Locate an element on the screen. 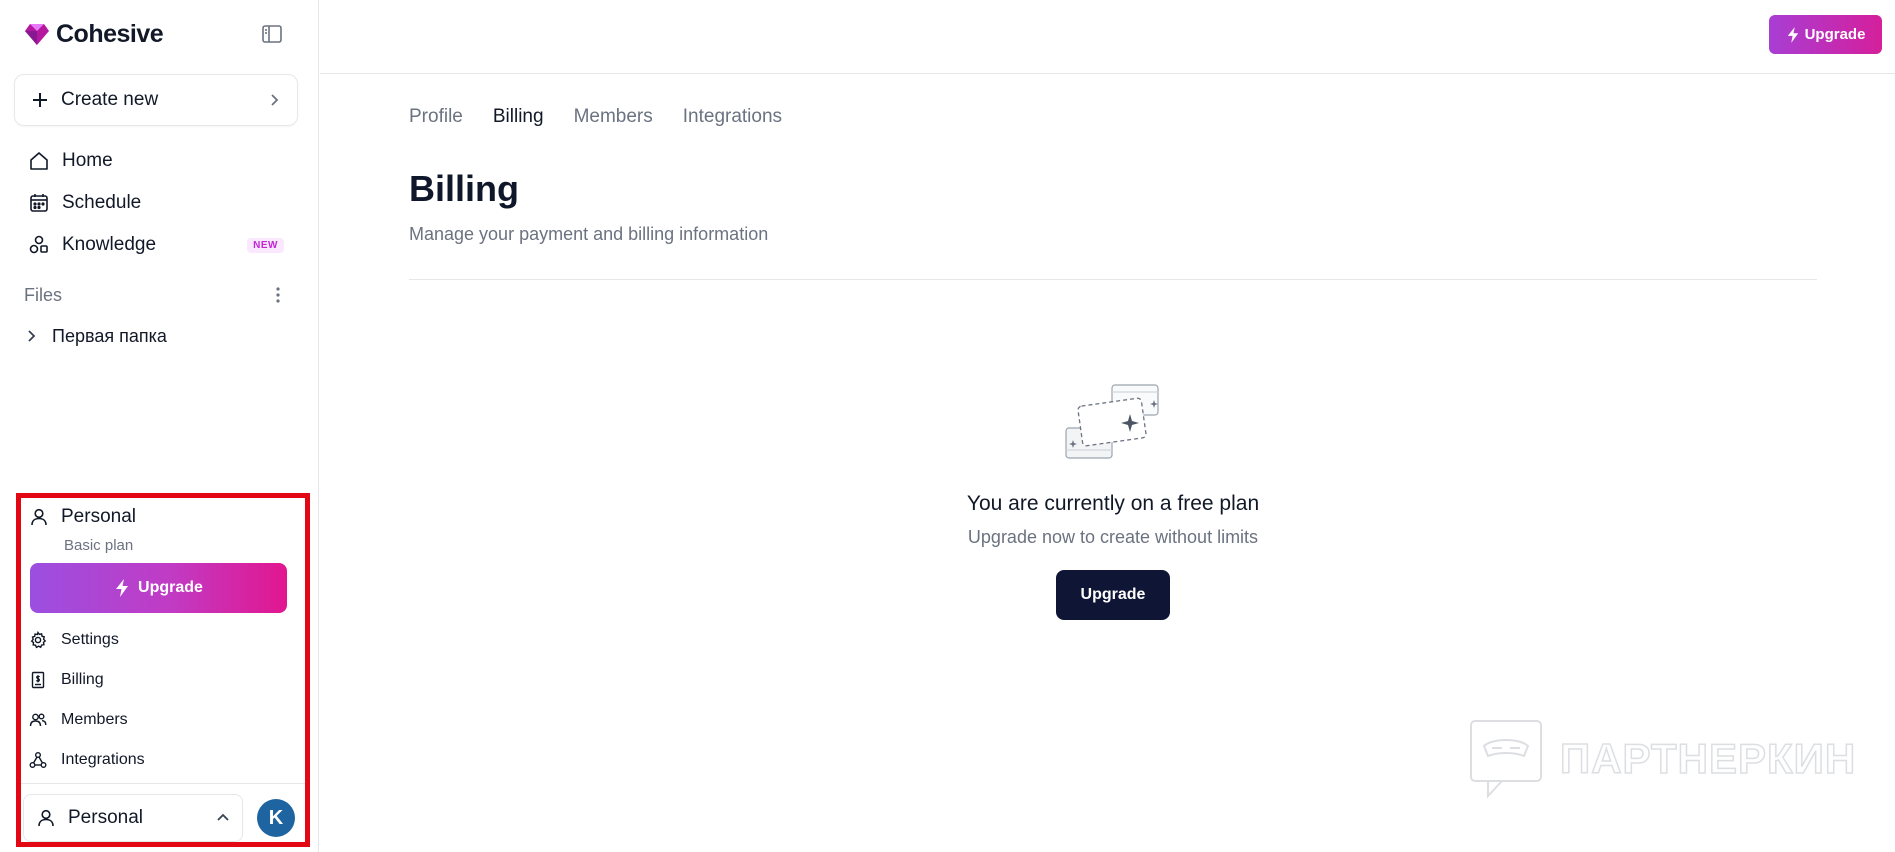  tab-profile: Profile is located at coordinates (436, 117).